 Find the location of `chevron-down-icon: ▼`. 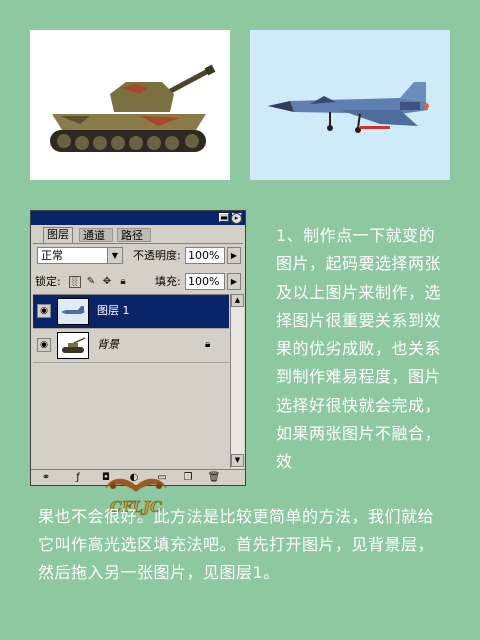

chevron-down-icon: ▼ is located at coordinates (114, 255).